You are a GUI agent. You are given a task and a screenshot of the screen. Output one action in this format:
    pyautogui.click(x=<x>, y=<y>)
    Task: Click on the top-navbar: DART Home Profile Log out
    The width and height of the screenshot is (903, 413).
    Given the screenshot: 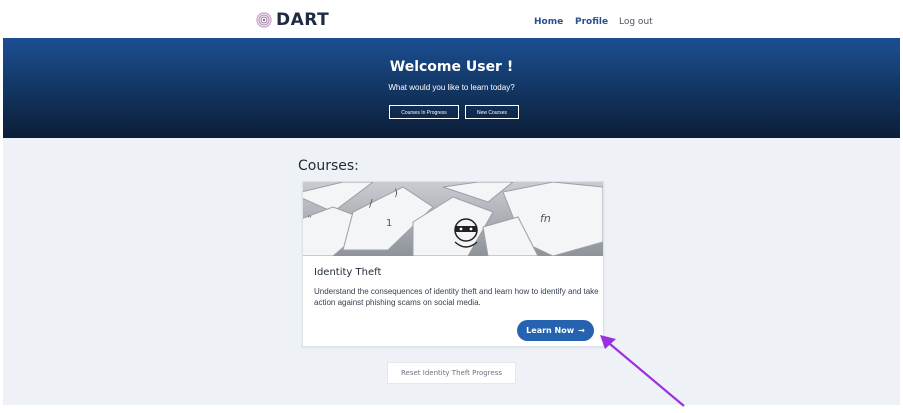 What is the action you would take?
    pyautogui.click(x=451, y=19)
    